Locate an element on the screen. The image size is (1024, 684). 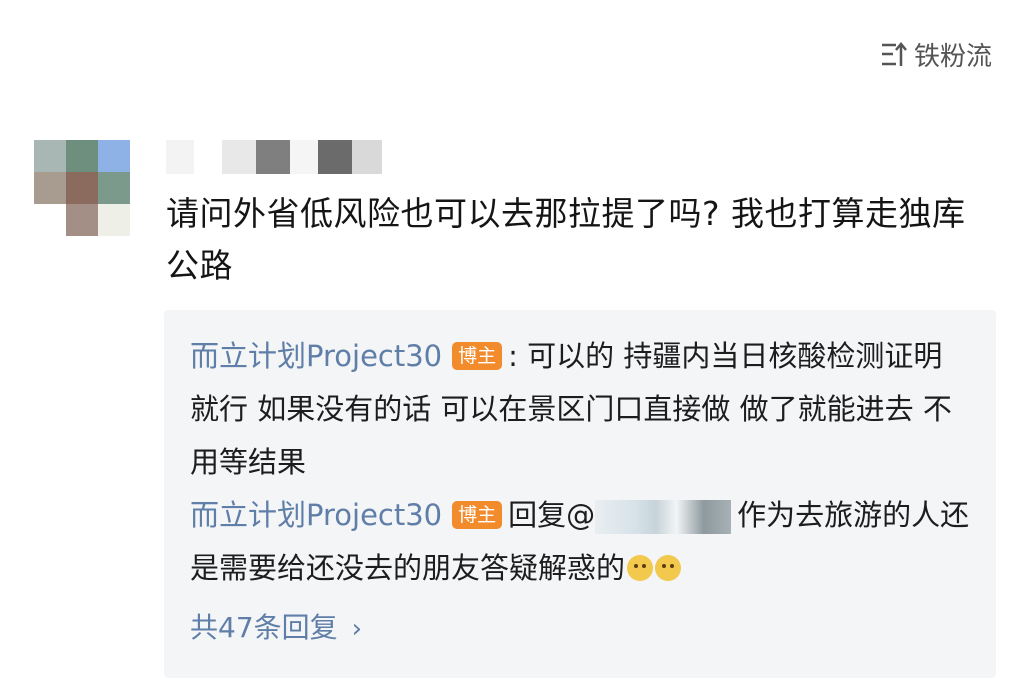
chevron-right-icon: › is located at coordinates (357, 629).